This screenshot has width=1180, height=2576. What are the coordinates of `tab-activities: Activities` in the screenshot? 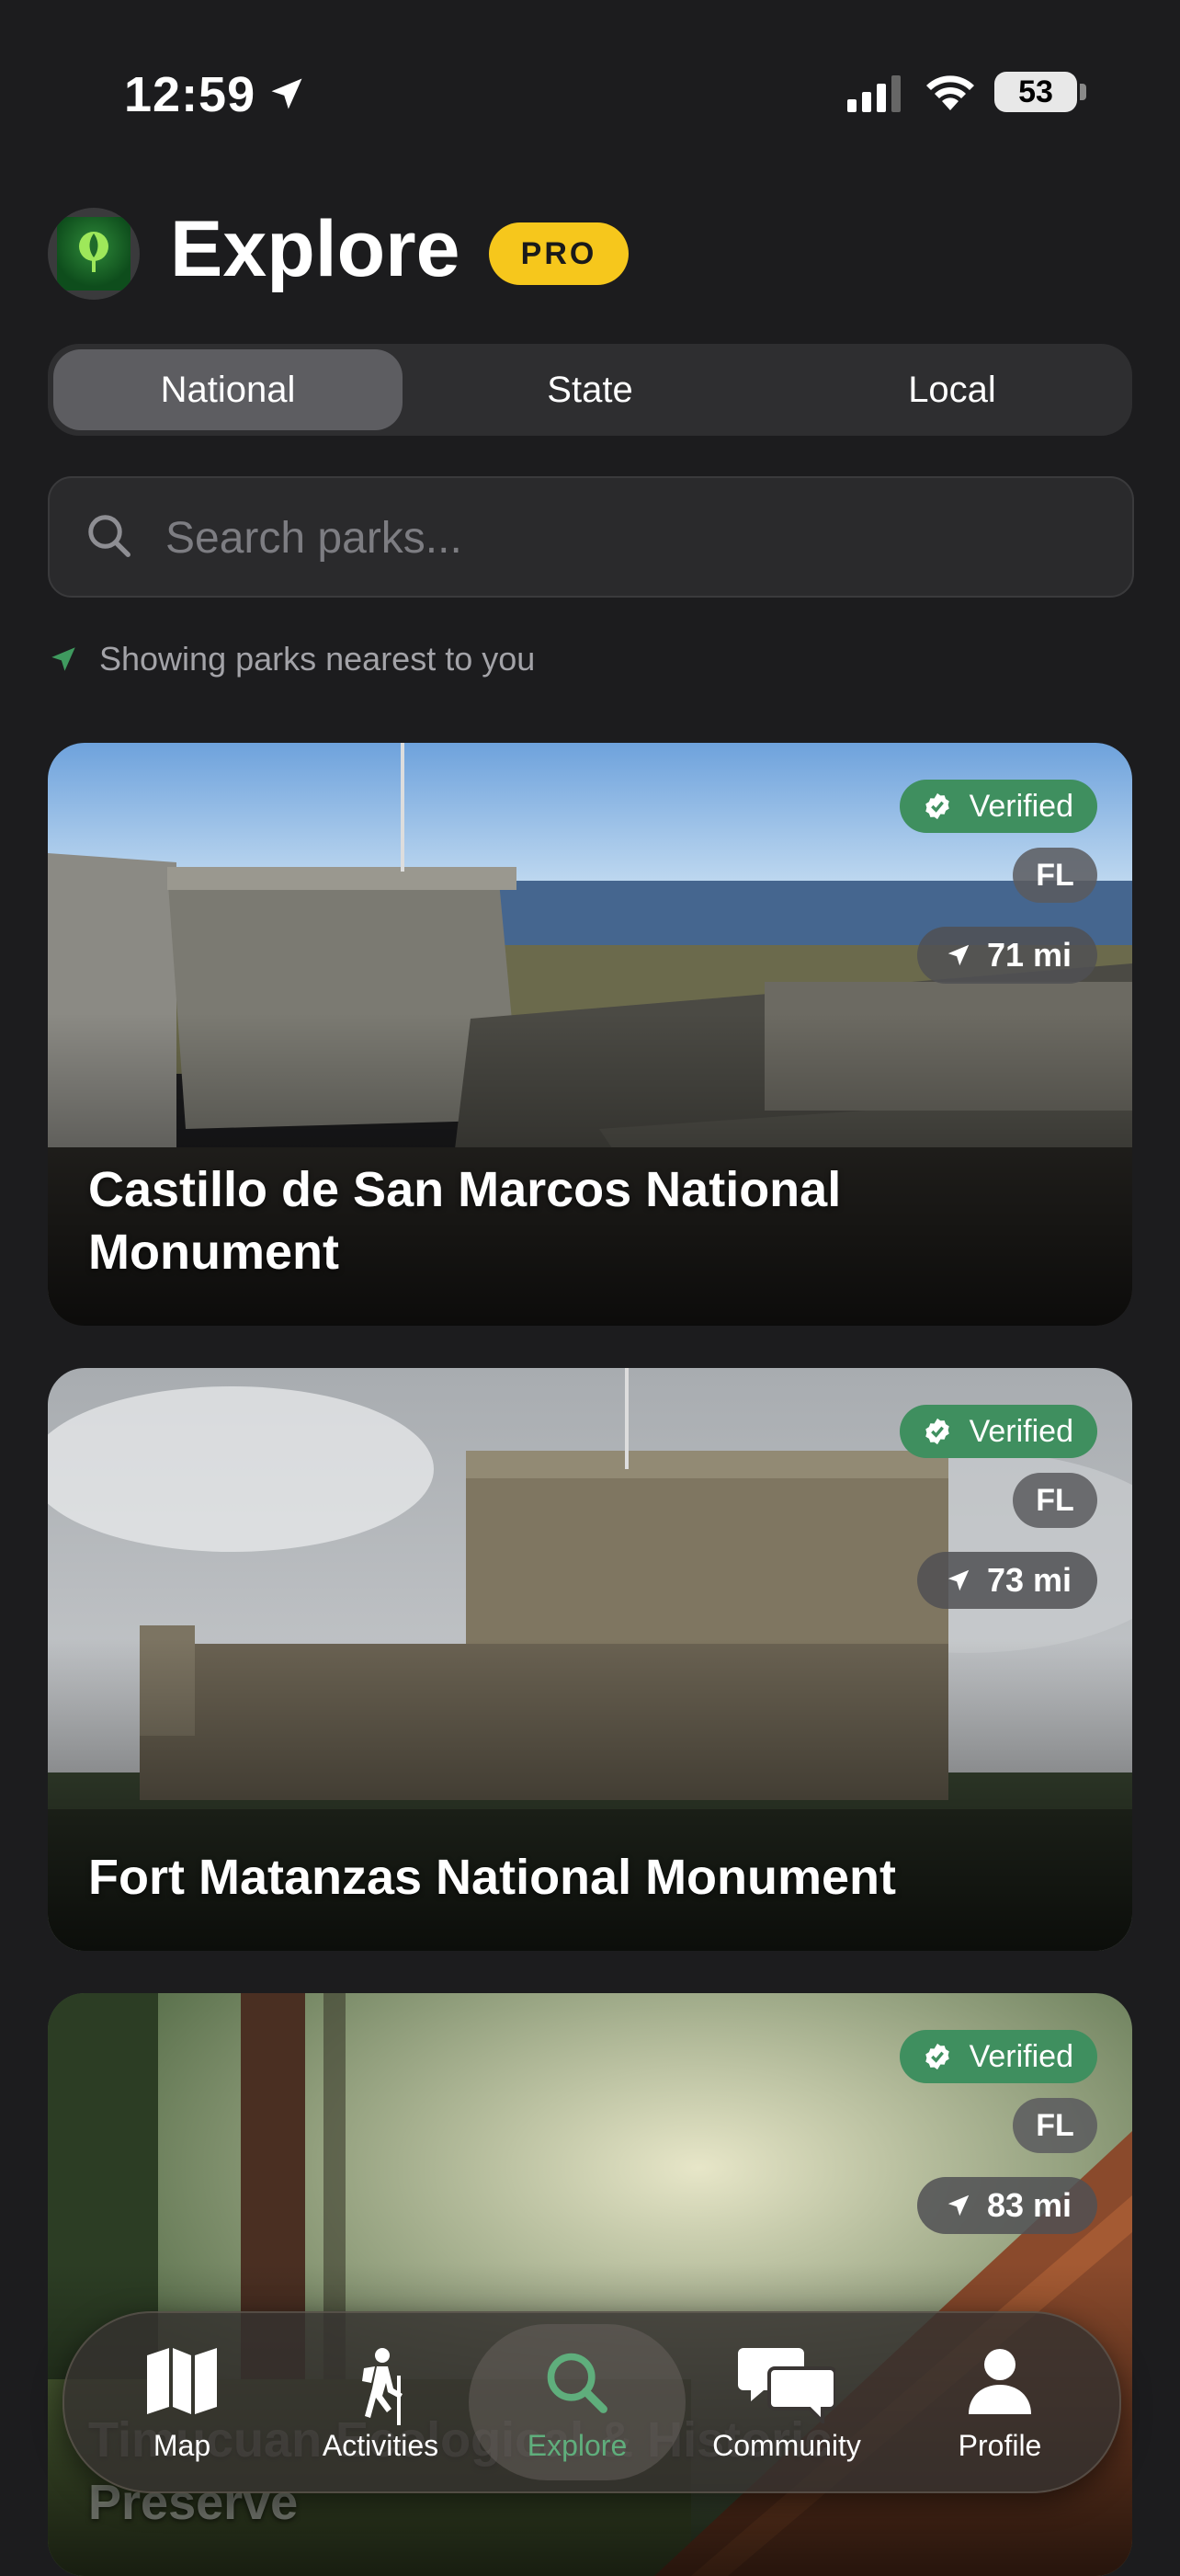 It's located at (380, 2402).